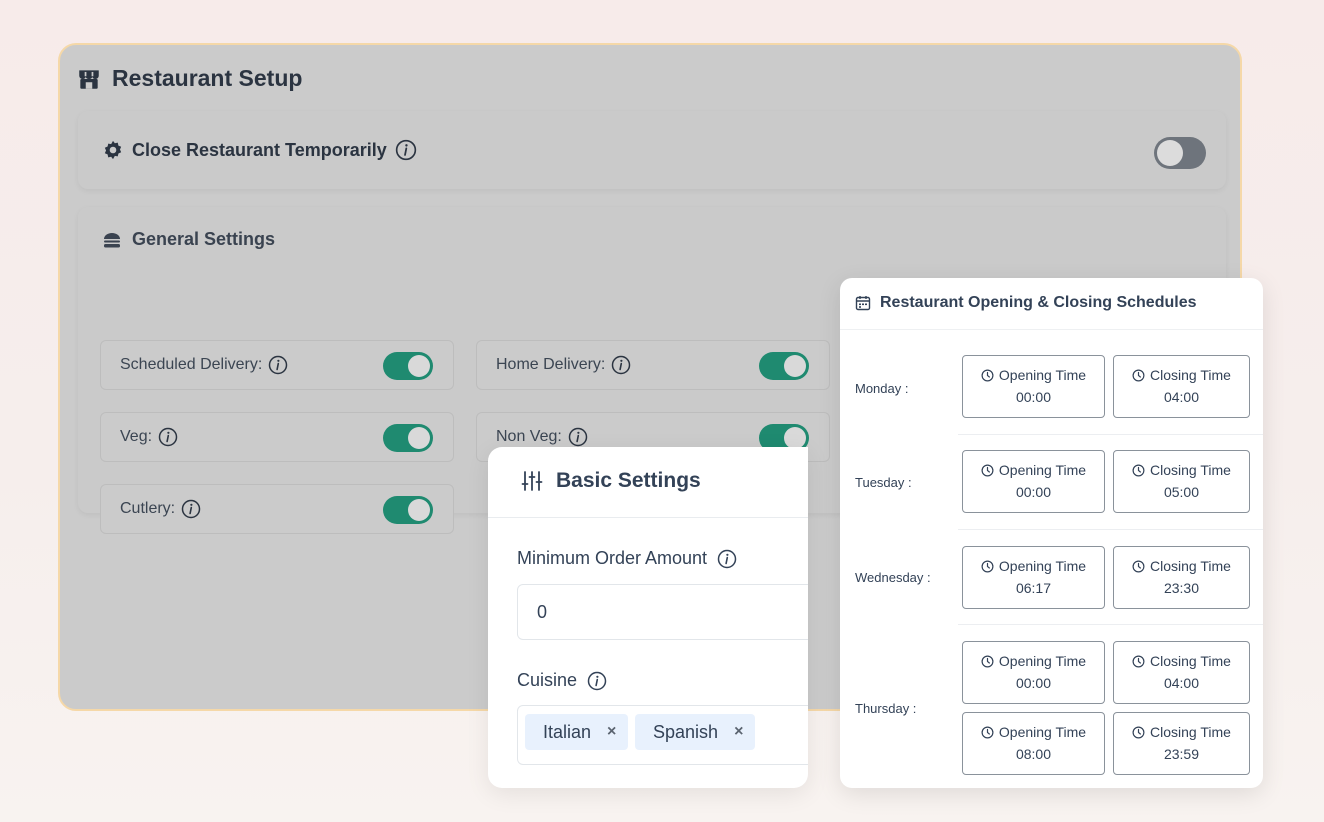 This screenshot has width=1324, height=822. I want to click on option-scheduled-delivery: Scheduled Delivery:, so click(277, 365).